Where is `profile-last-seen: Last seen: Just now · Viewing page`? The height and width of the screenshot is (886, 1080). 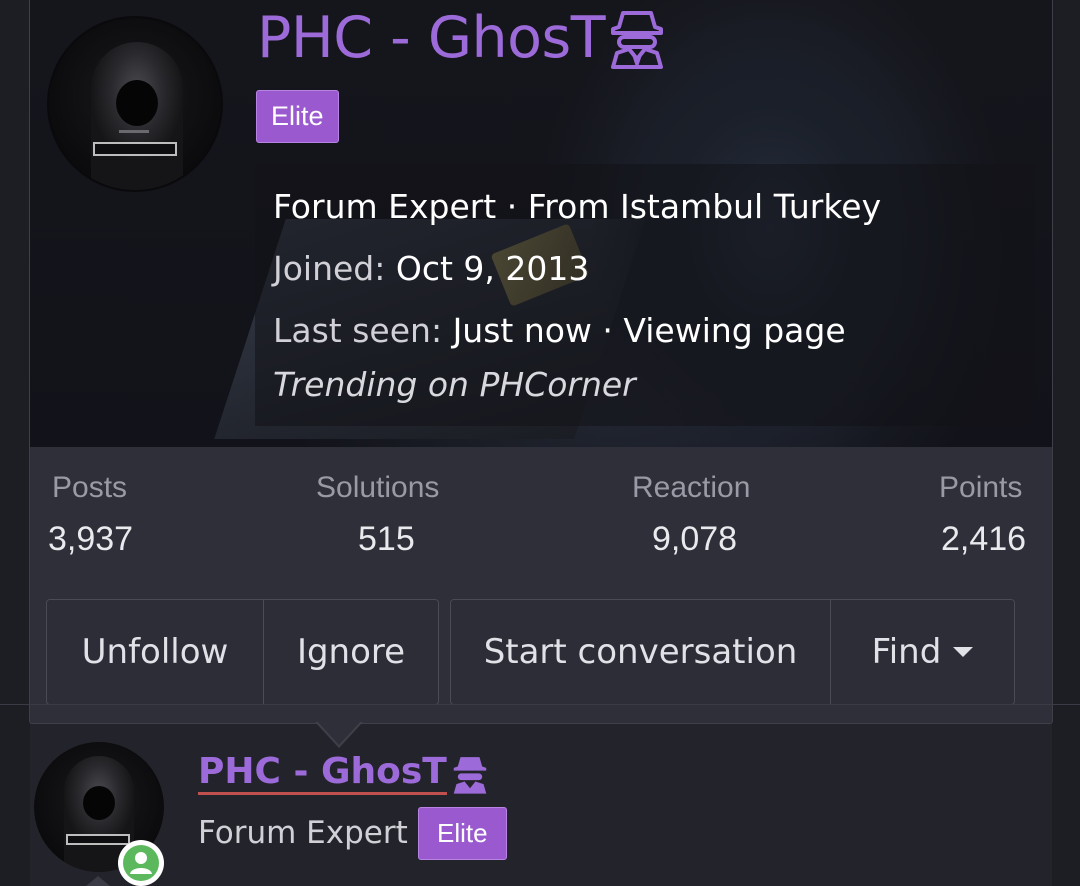 profile-last-seen: Last seen: Just now · Viewing page is located at coordinates (559, 330).